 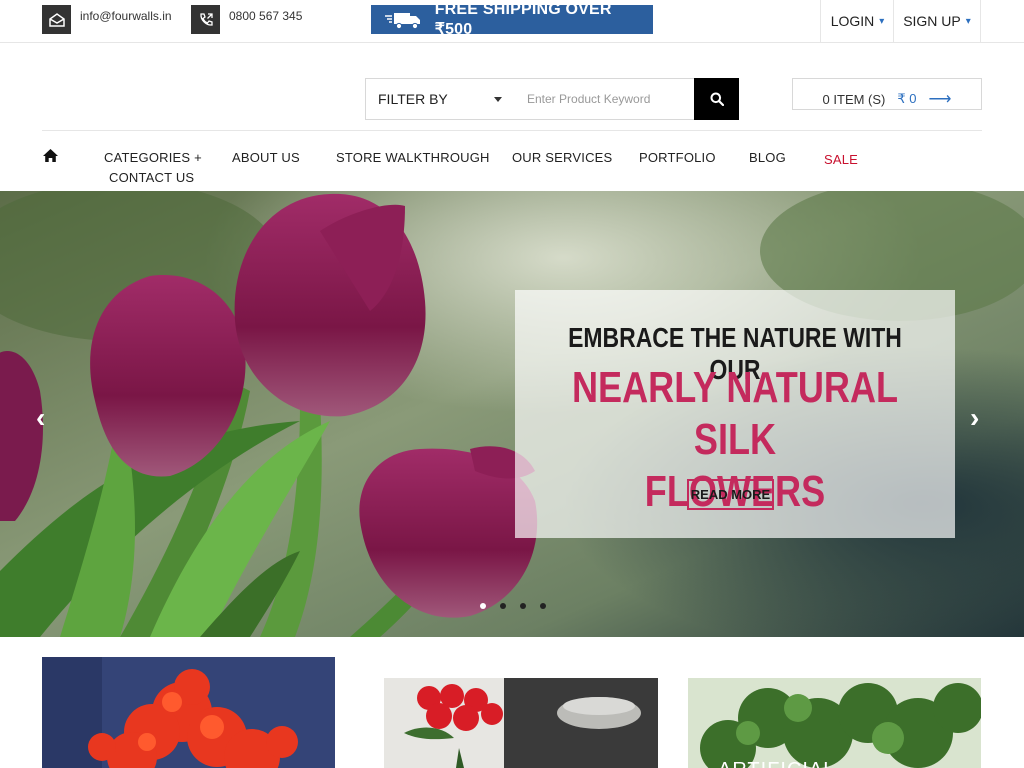 I want to click on filter-label: FILTER BY, so click(x=413, y=99).